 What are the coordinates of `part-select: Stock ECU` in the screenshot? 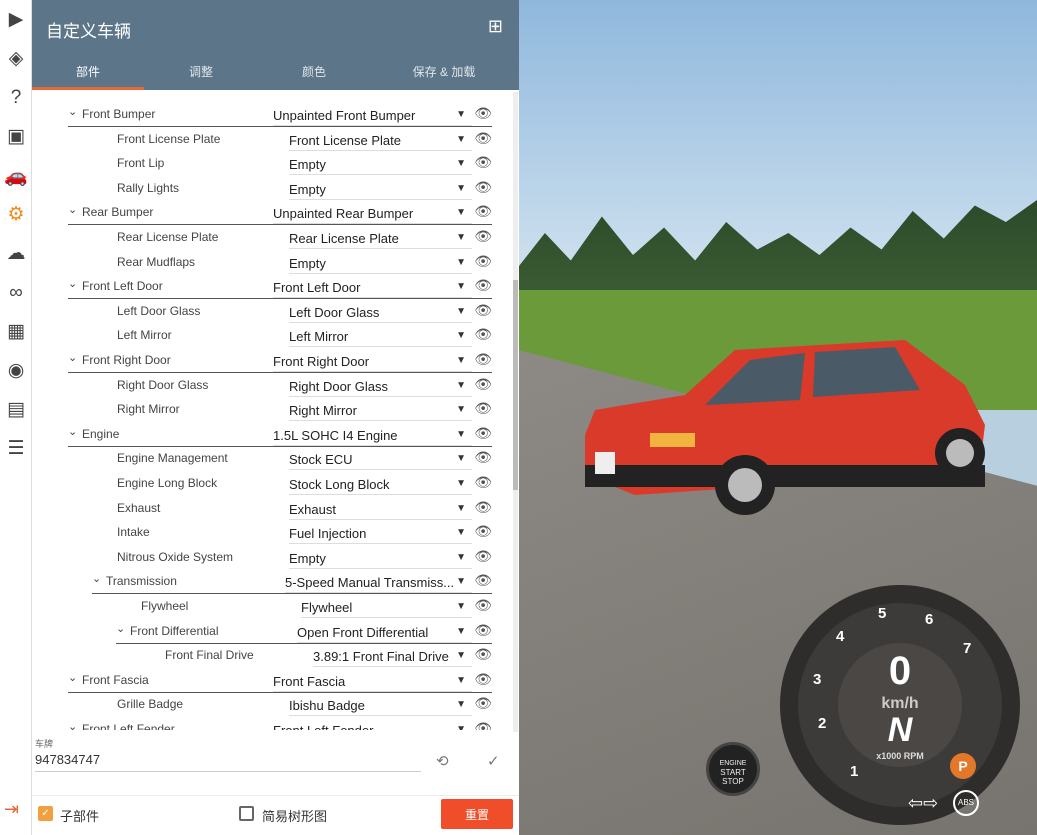 It's located at (380, 461).